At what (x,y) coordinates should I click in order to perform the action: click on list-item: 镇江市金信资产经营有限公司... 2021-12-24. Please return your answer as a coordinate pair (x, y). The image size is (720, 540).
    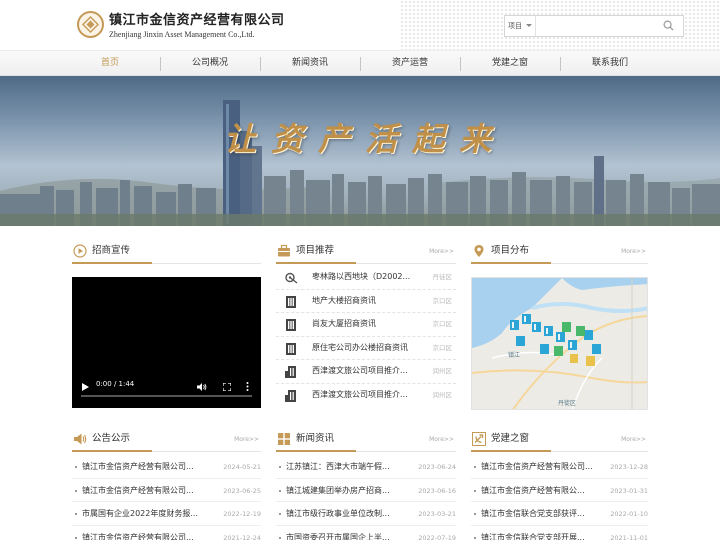
    Looking at the image, I should click on (166, 533).